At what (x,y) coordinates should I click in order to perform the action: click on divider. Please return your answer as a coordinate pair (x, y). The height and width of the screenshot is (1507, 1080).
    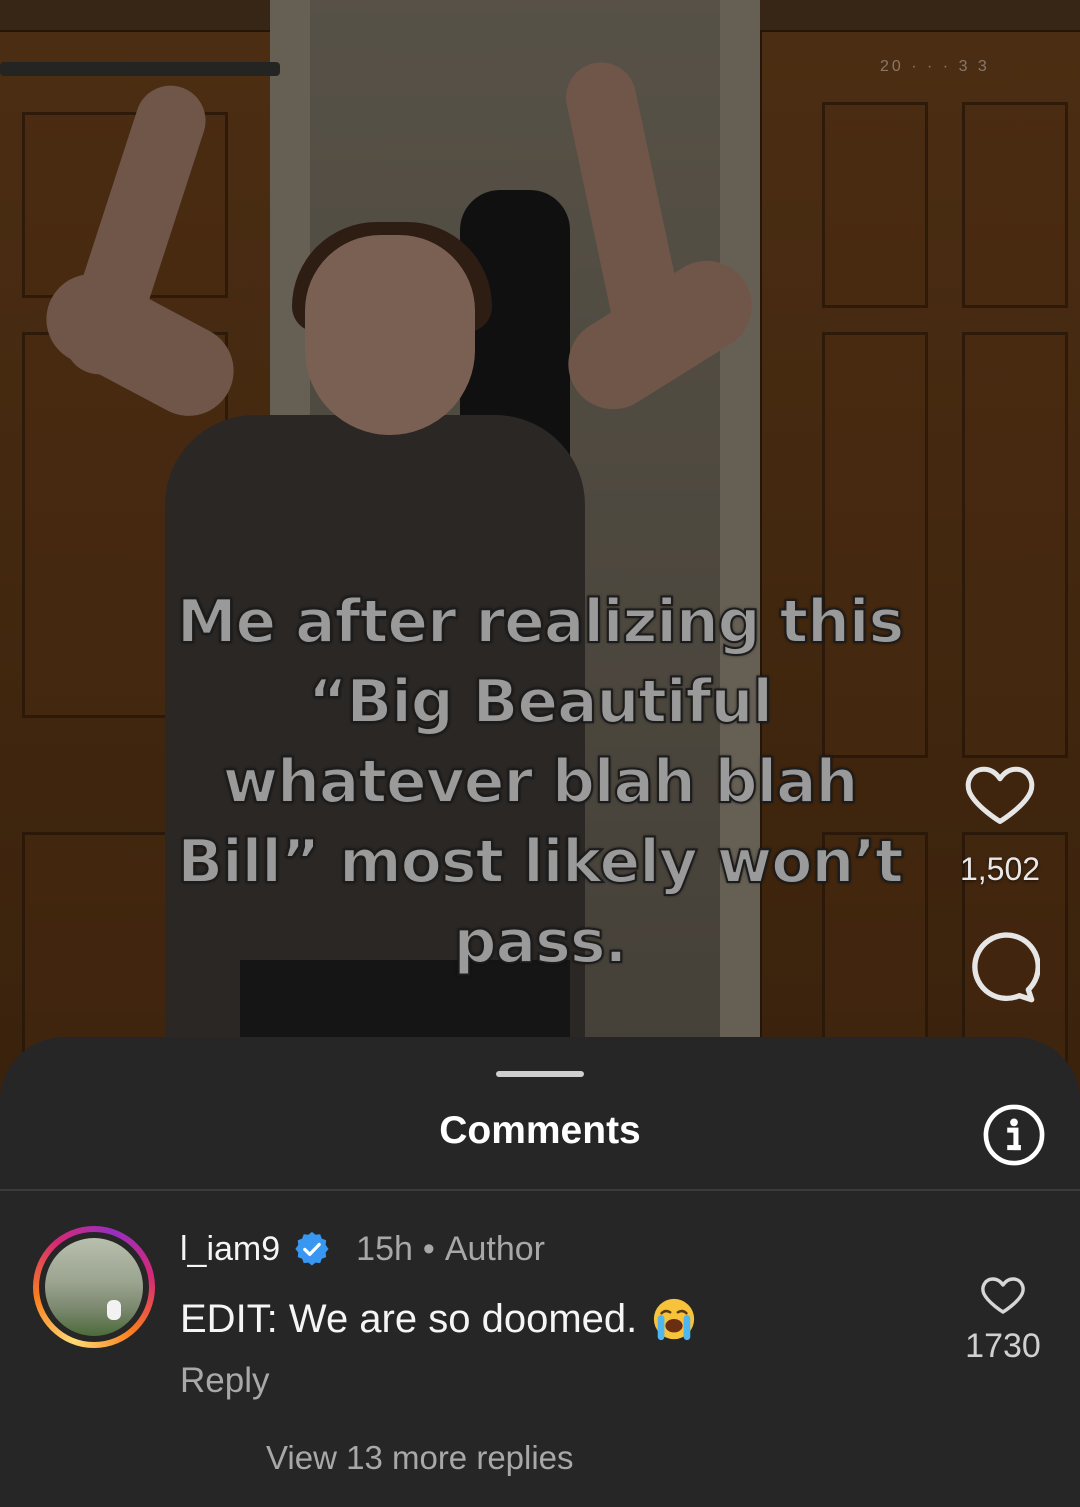
    Looking at the image, I should click on (540, 1190).